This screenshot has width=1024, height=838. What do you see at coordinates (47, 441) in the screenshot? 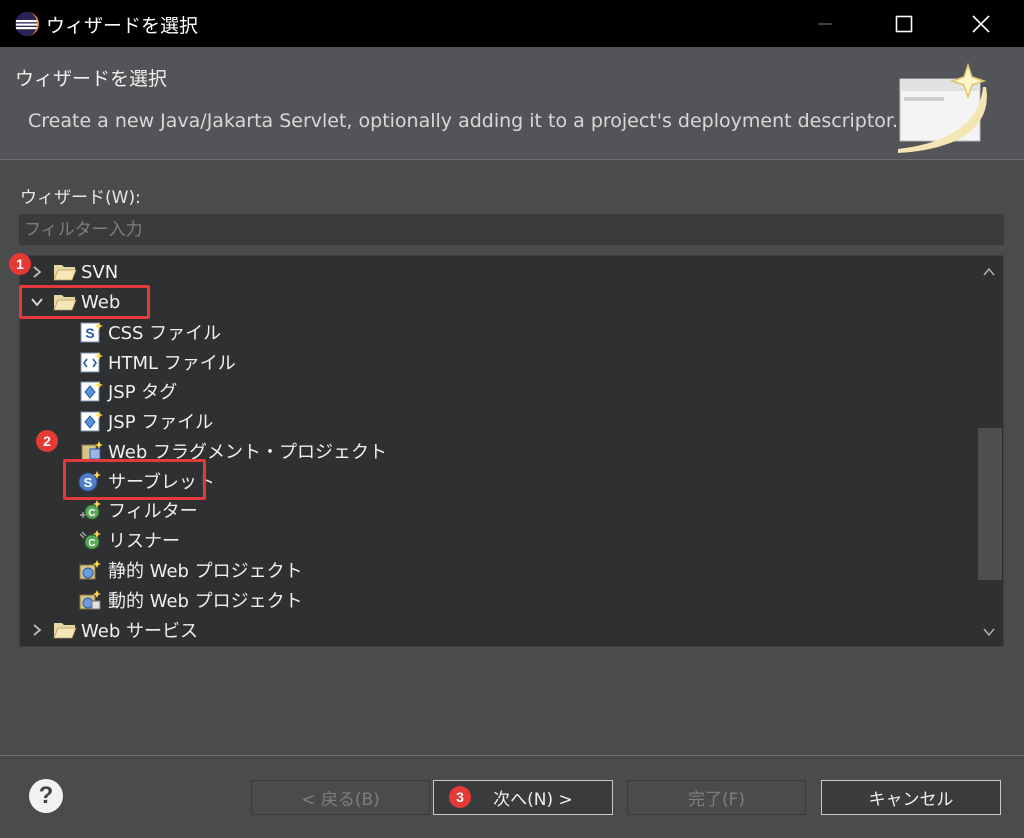
I see `step-badge-2: 2` at bounding box center [47, 441].